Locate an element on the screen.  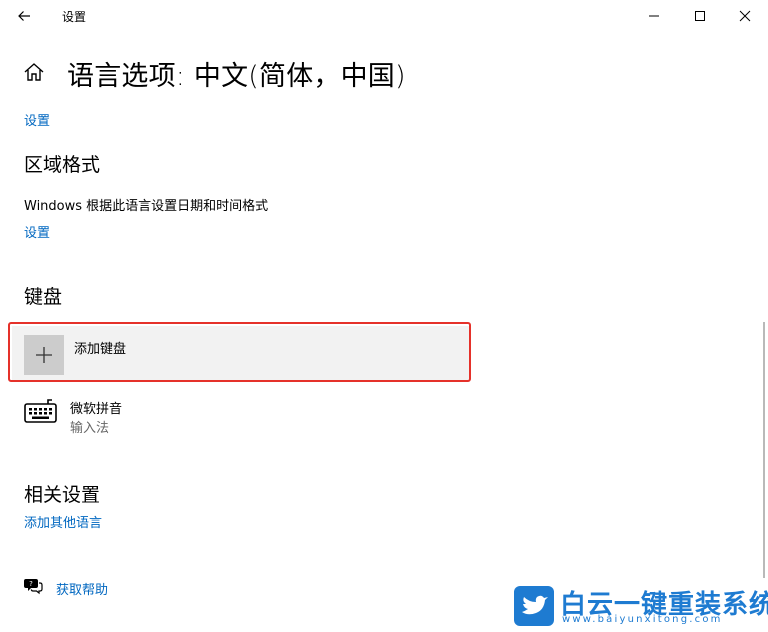
help-chat-icon: ? is located at coordinates (33, 586).